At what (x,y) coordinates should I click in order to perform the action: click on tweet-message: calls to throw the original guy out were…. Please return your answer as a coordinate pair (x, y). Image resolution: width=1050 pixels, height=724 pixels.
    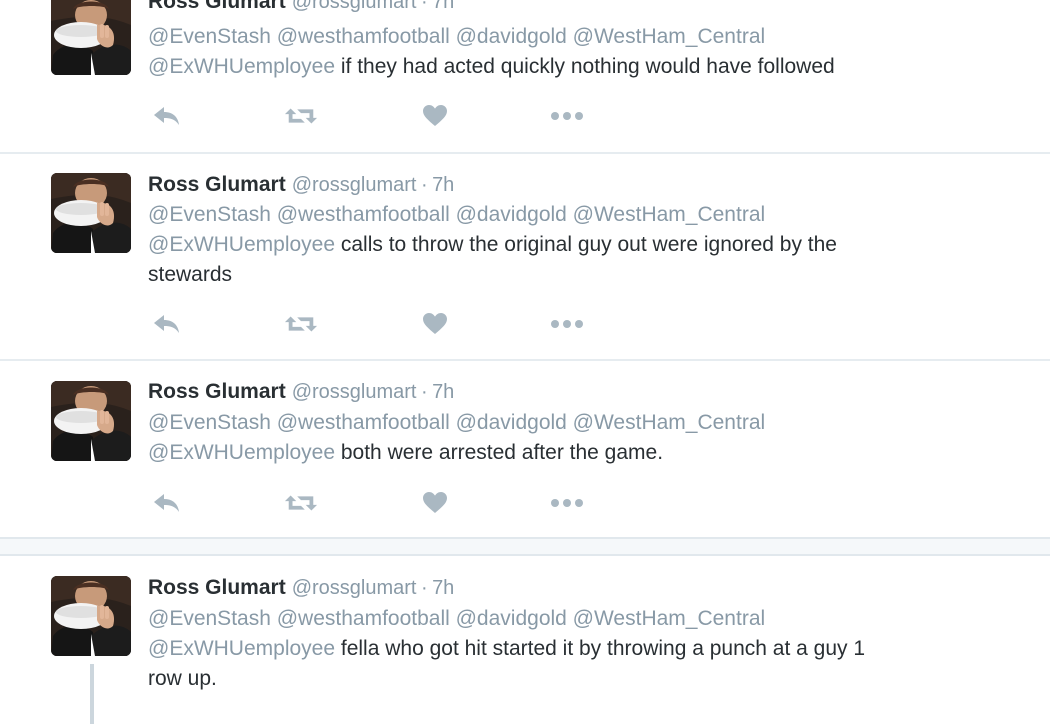
    Looking at the image, I should click on (586, 244).